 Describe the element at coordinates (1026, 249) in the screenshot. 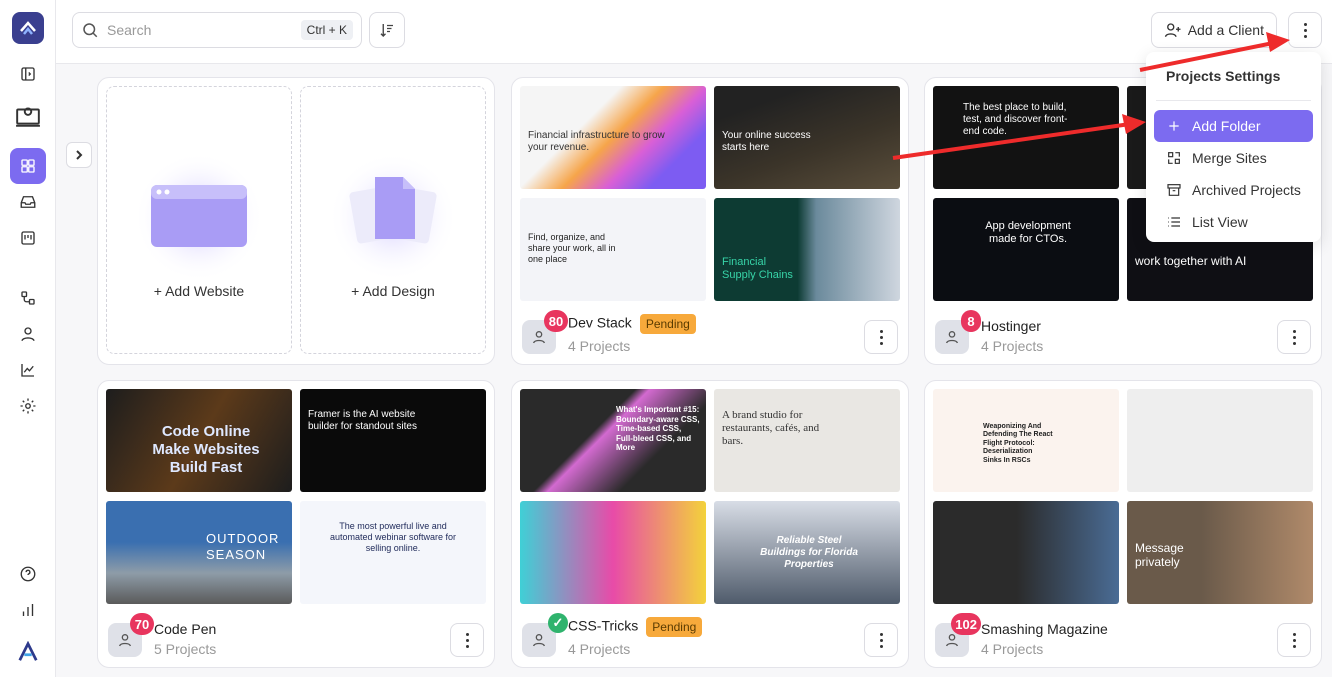

I see `site-thumbnail: App development made for CTOs.` at that location.